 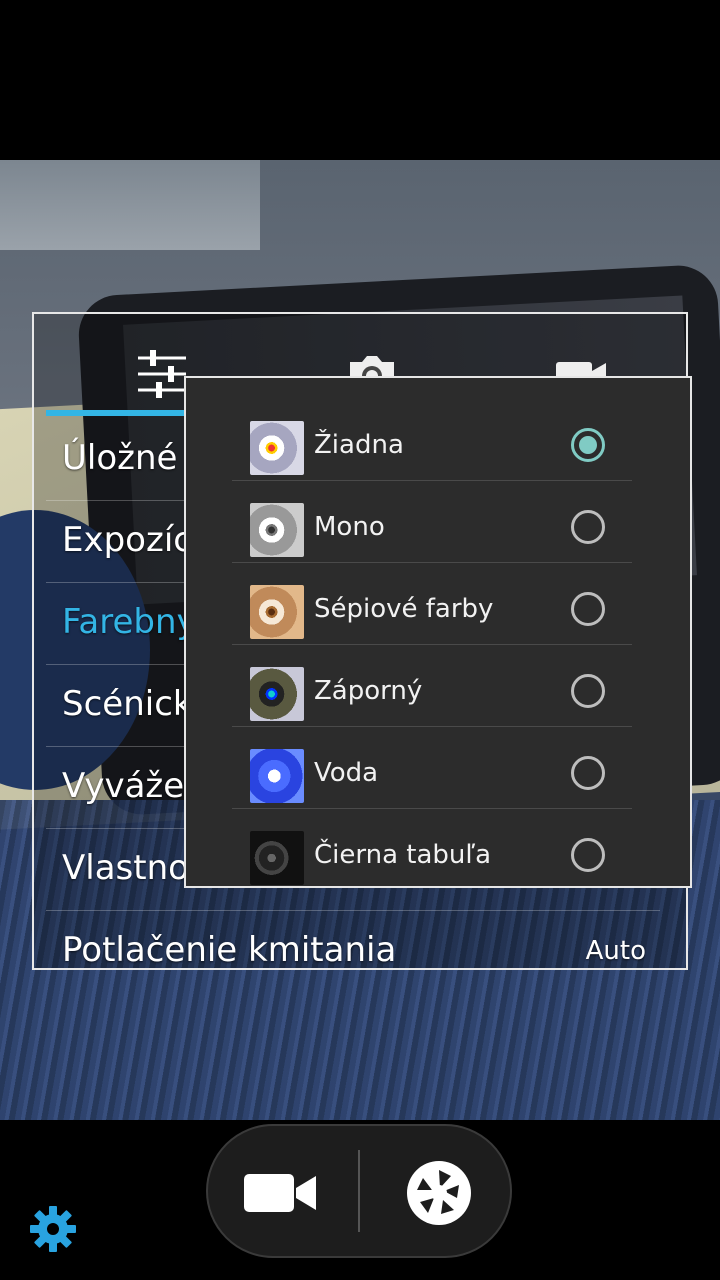 I want to click on shutter-icon, so click(x=439, y=1193).